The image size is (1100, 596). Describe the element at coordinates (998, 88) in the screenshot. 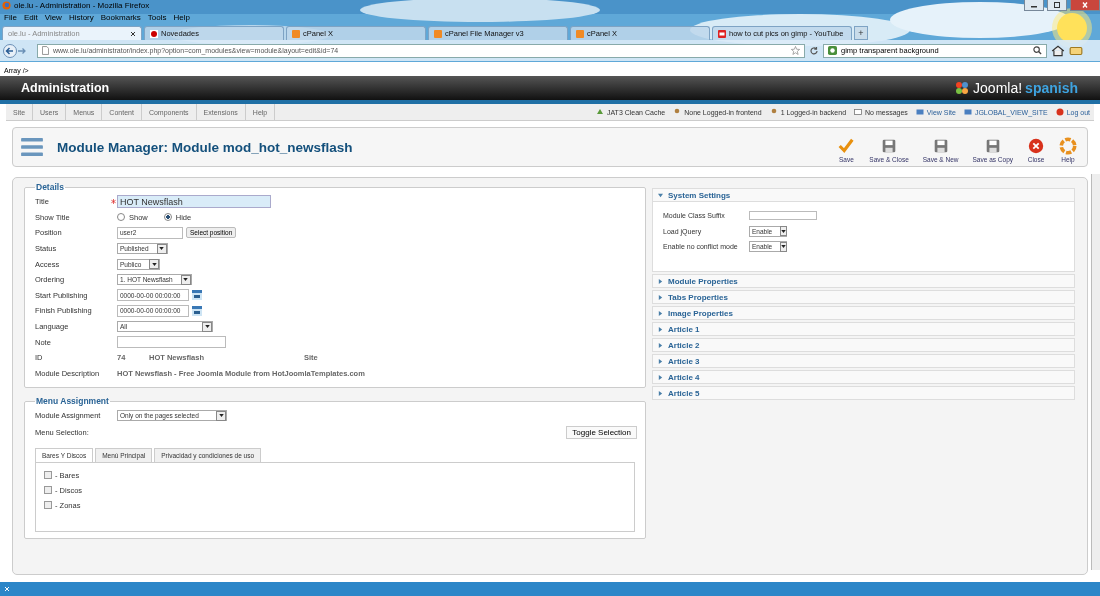

I see `logo-text: Joomla!` at that location.